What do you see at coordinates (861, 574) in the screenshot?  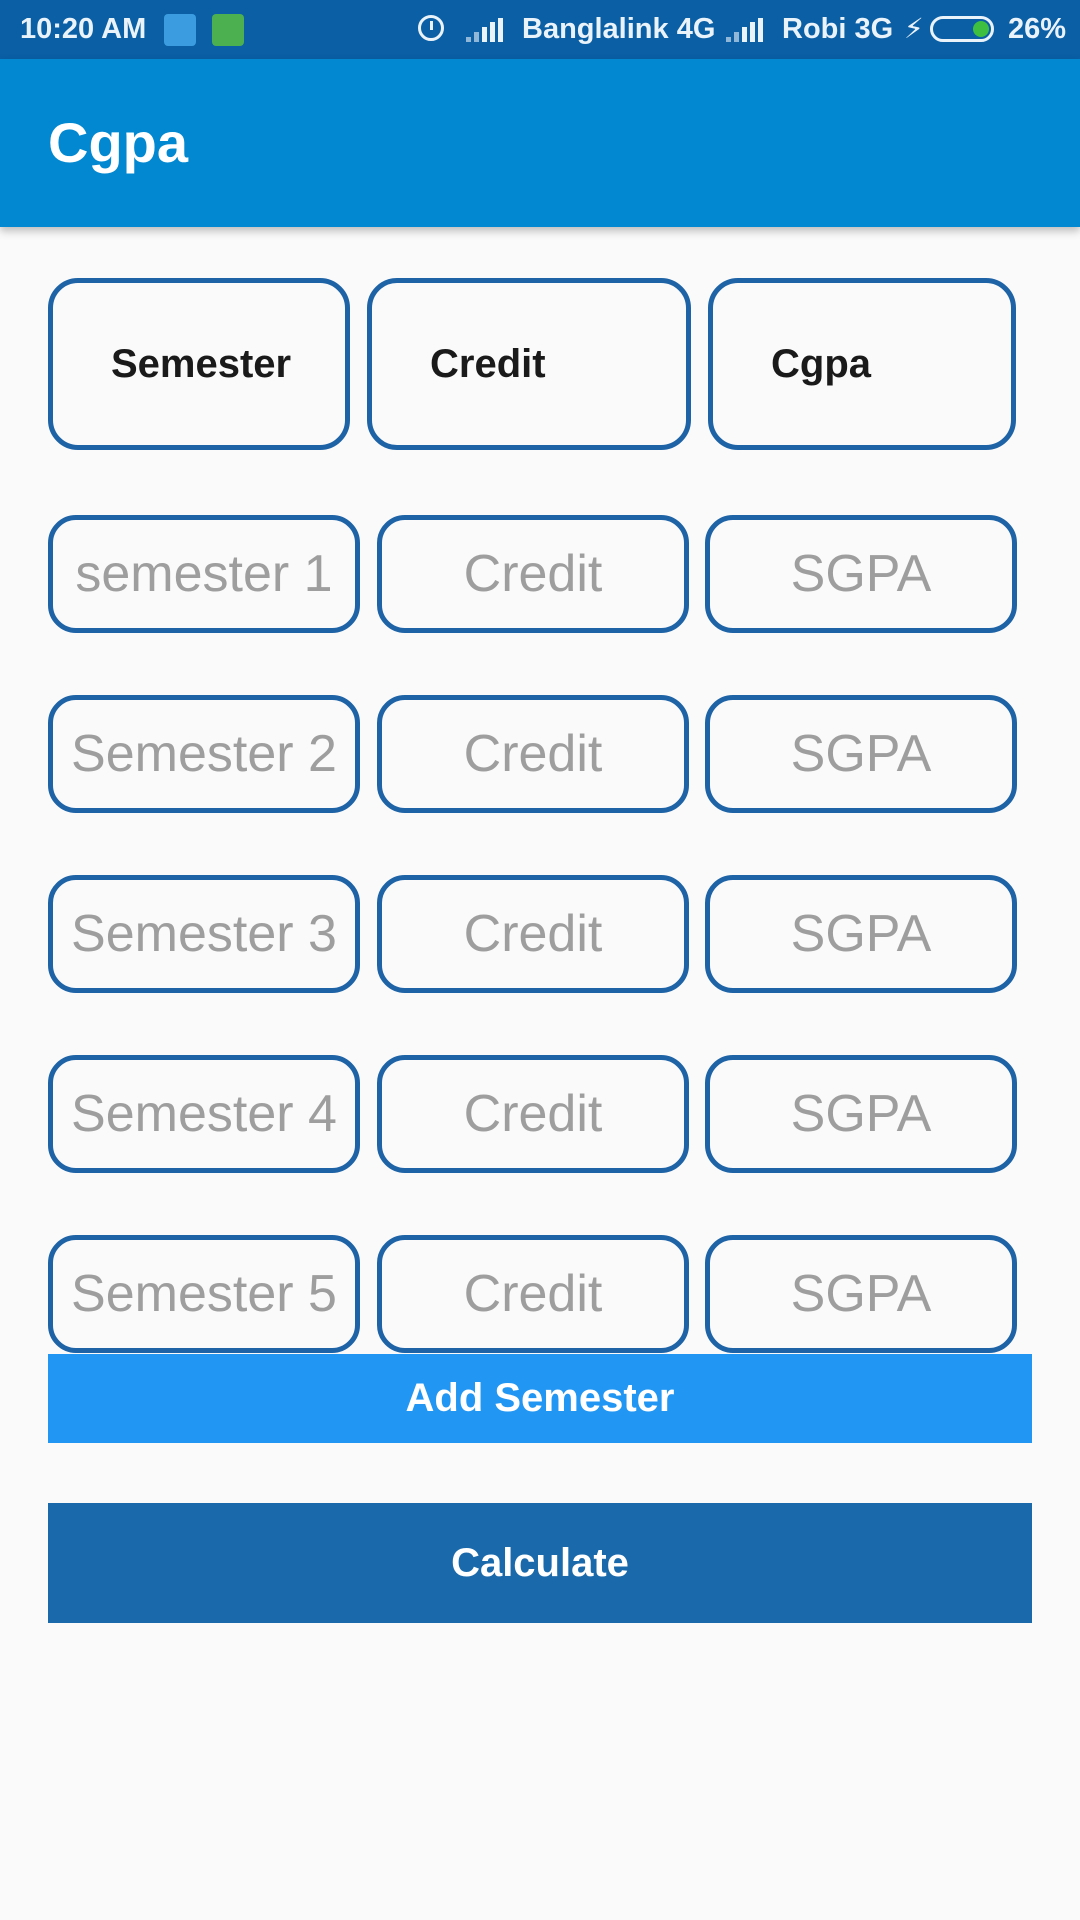 I see `sgpa-1-input` at bounding box center [861, 574].